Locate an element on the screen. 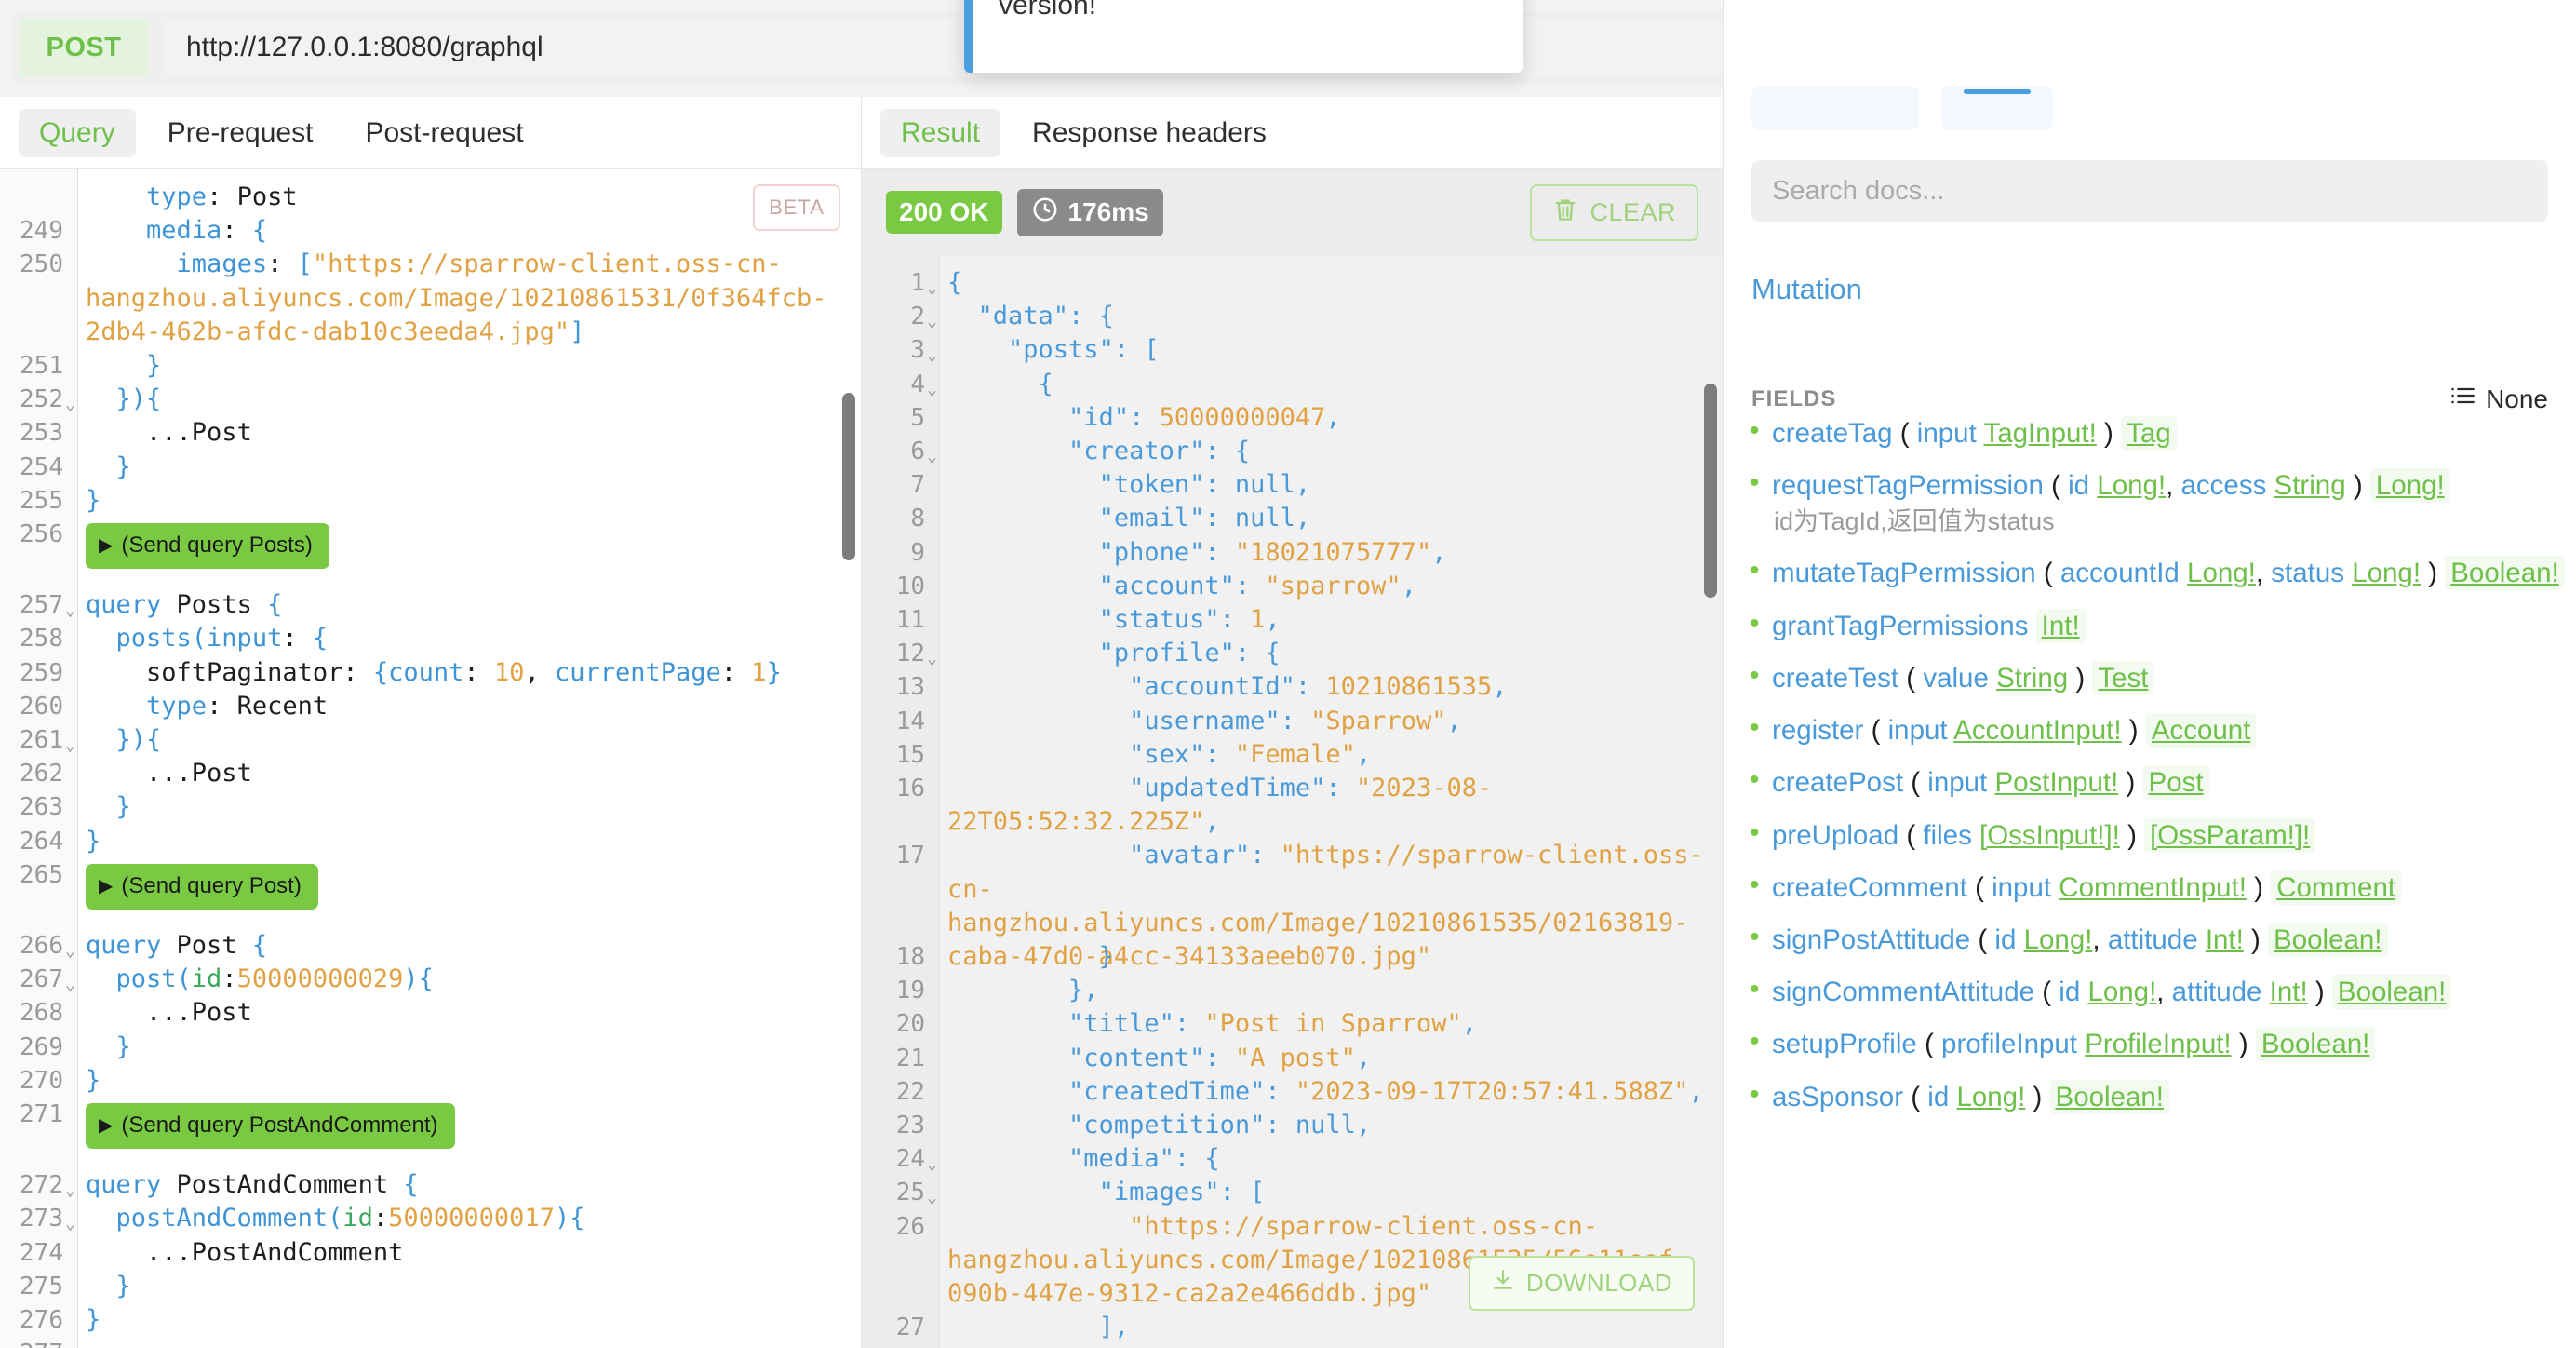 The height and width of the screenshot is (1348, 2576). code-line: "id": 50000000047, is located at coordinates (1328, 418).